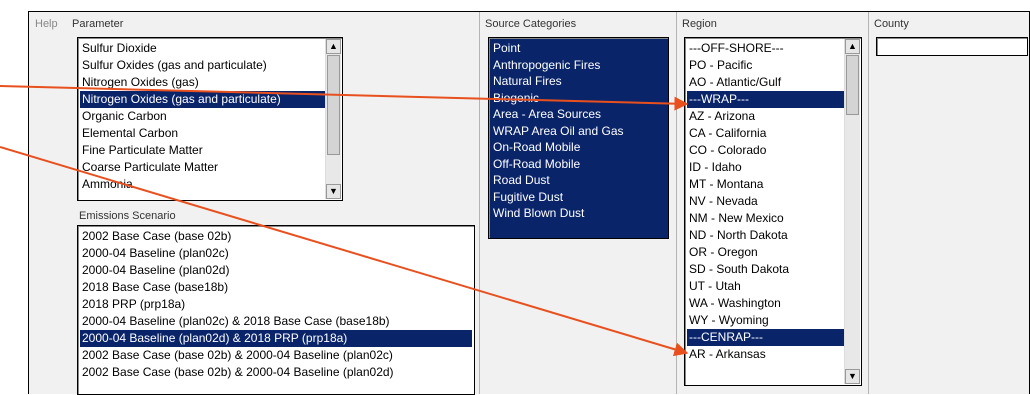 The image size is (1030, 395). I want to click on county-label: County, so click(891, 24).